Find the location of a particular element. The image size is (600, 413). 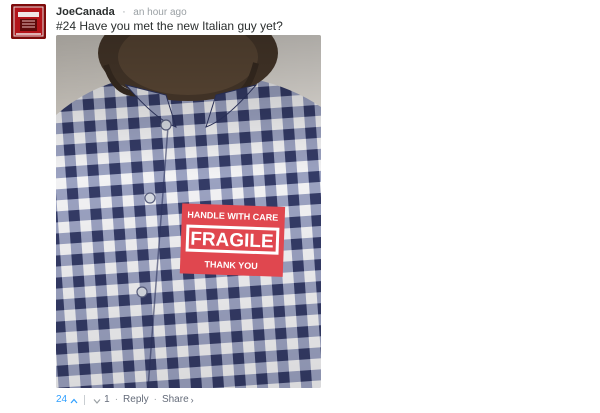

comment-footer: 24 1 · Reply · Share › is located at coordinates (125, 400).